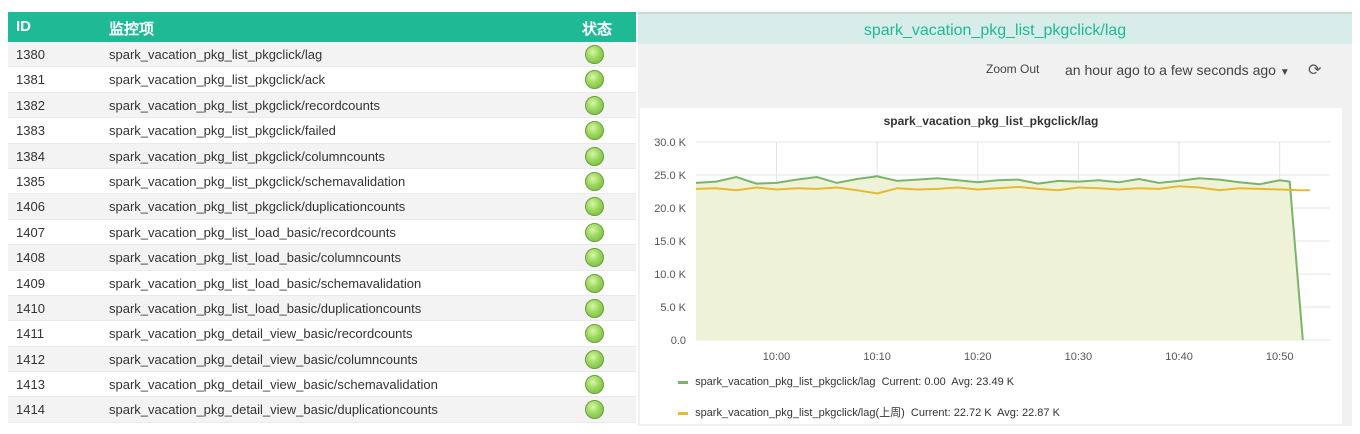  What do you see at coordinates (670, 143) in the screenshot?
I see `y-tick-label: 30.0 K` at bounding box center [670, 143].